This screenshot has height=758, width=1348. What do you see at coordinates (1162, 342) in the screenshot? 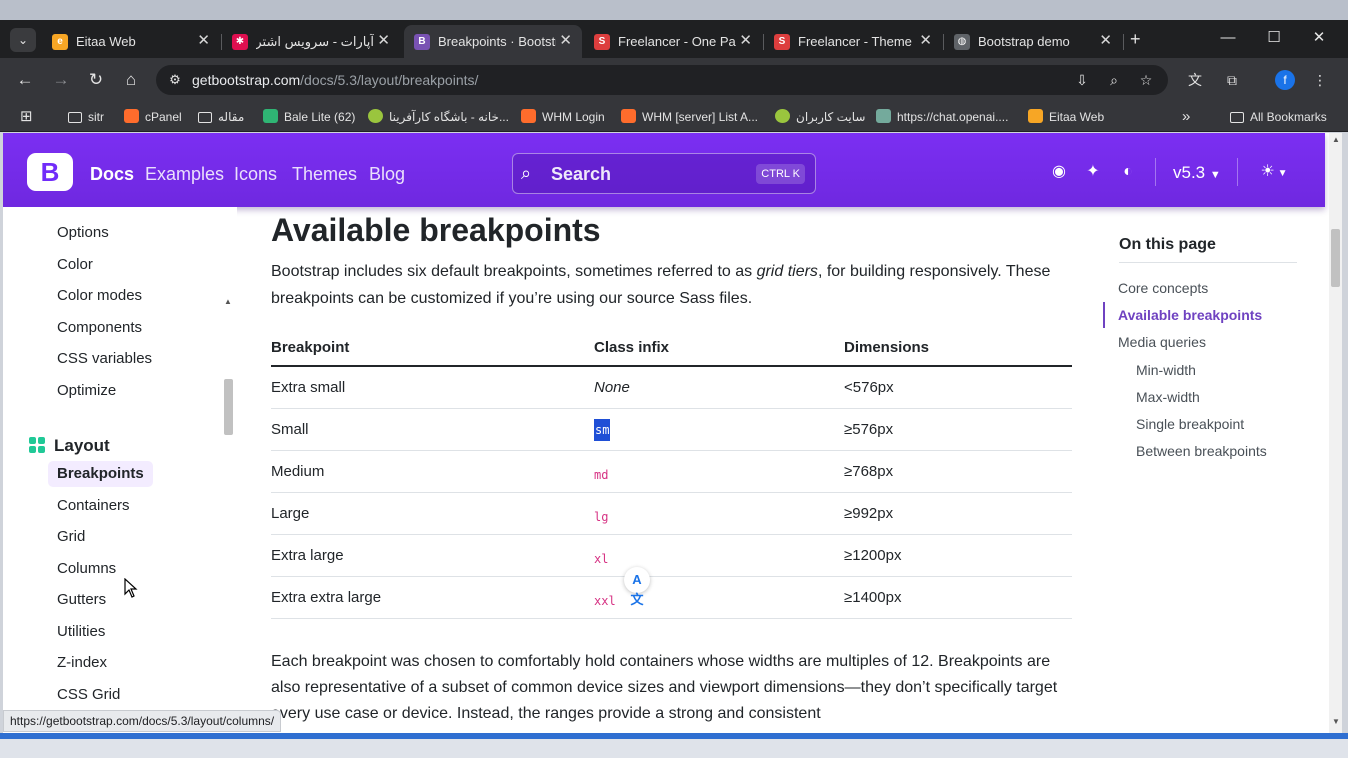
I see `toc-link-media-queries: Media queries` at bounding box center [1162, 342].